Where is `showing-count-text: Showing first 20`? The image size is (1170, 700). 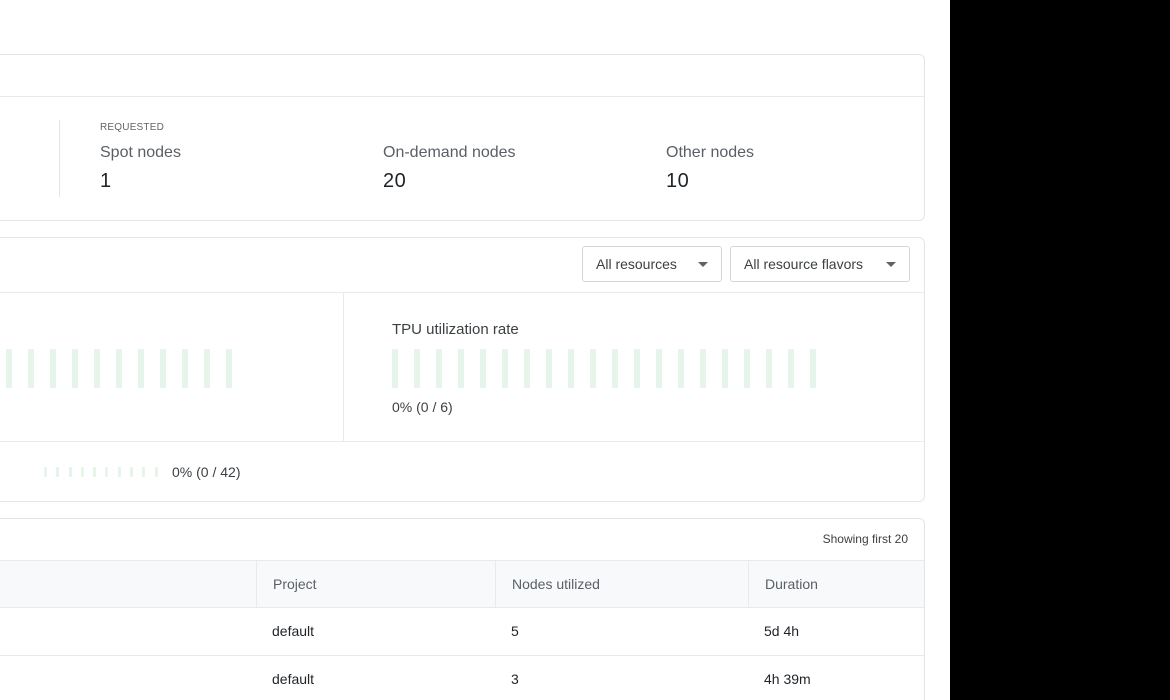
showing-count-text: Showing first 20 is located at coordinates (865, 539).